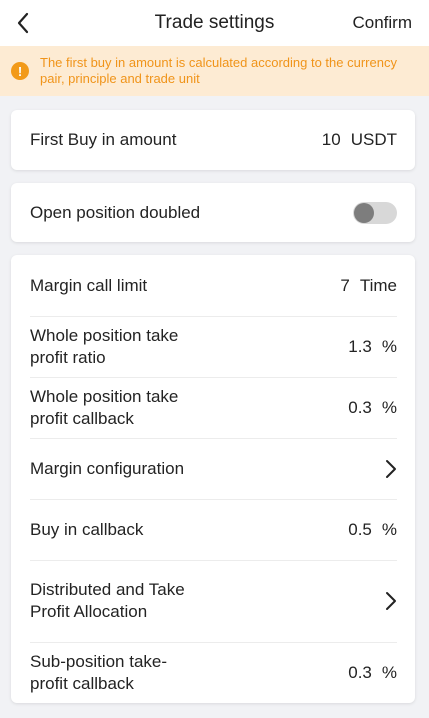 The image size is (429, 718). What do you see at coordinates (107, 600) in the screenshot?
I see `distributed-tp-allocation-label: Distributed and Take Profit Allocation` at bounding box center [107, 600].